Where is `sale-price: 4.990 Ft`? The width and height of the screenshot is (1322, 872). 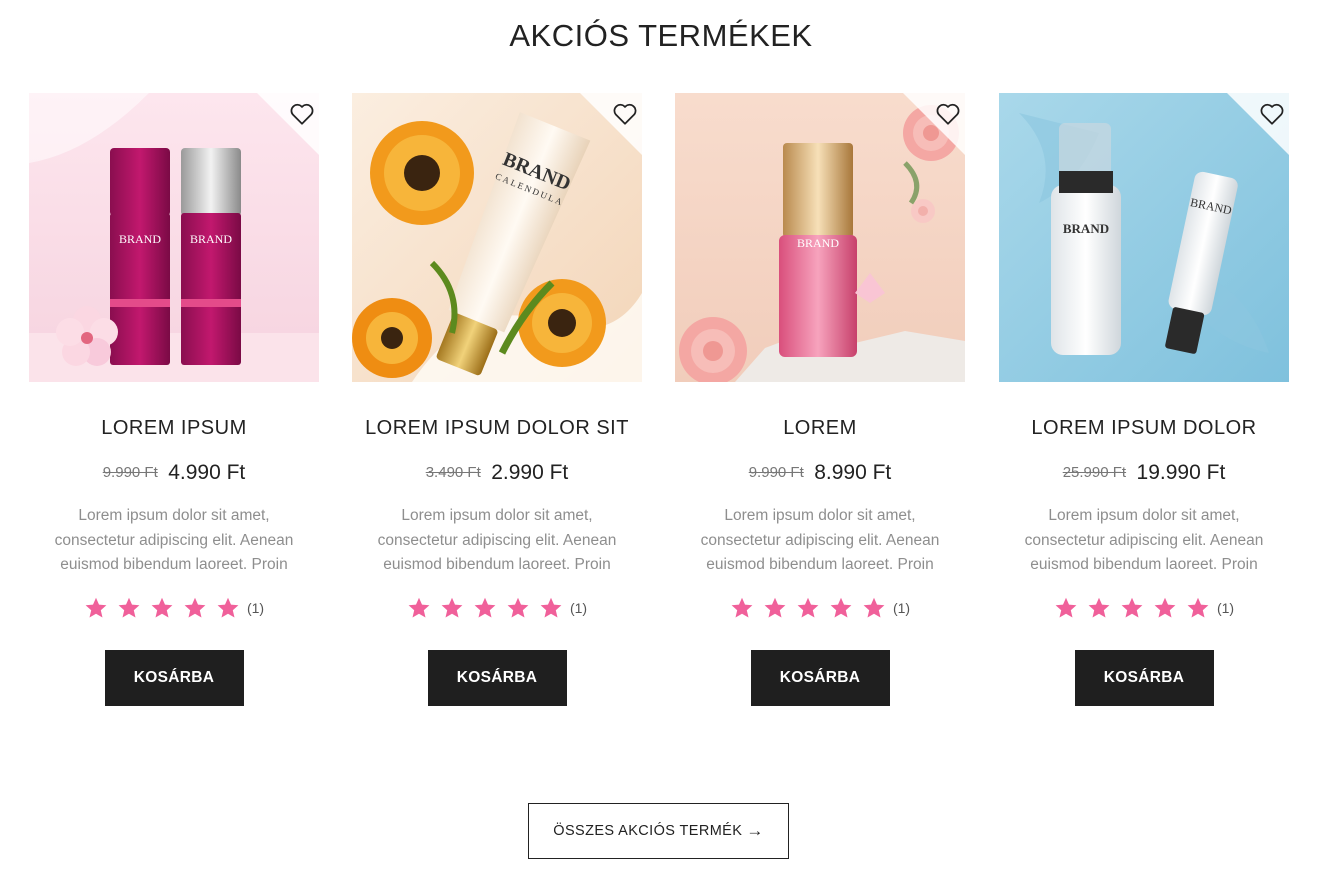
sale-price: 4.990 Ft is located at coordinates (207, 472).